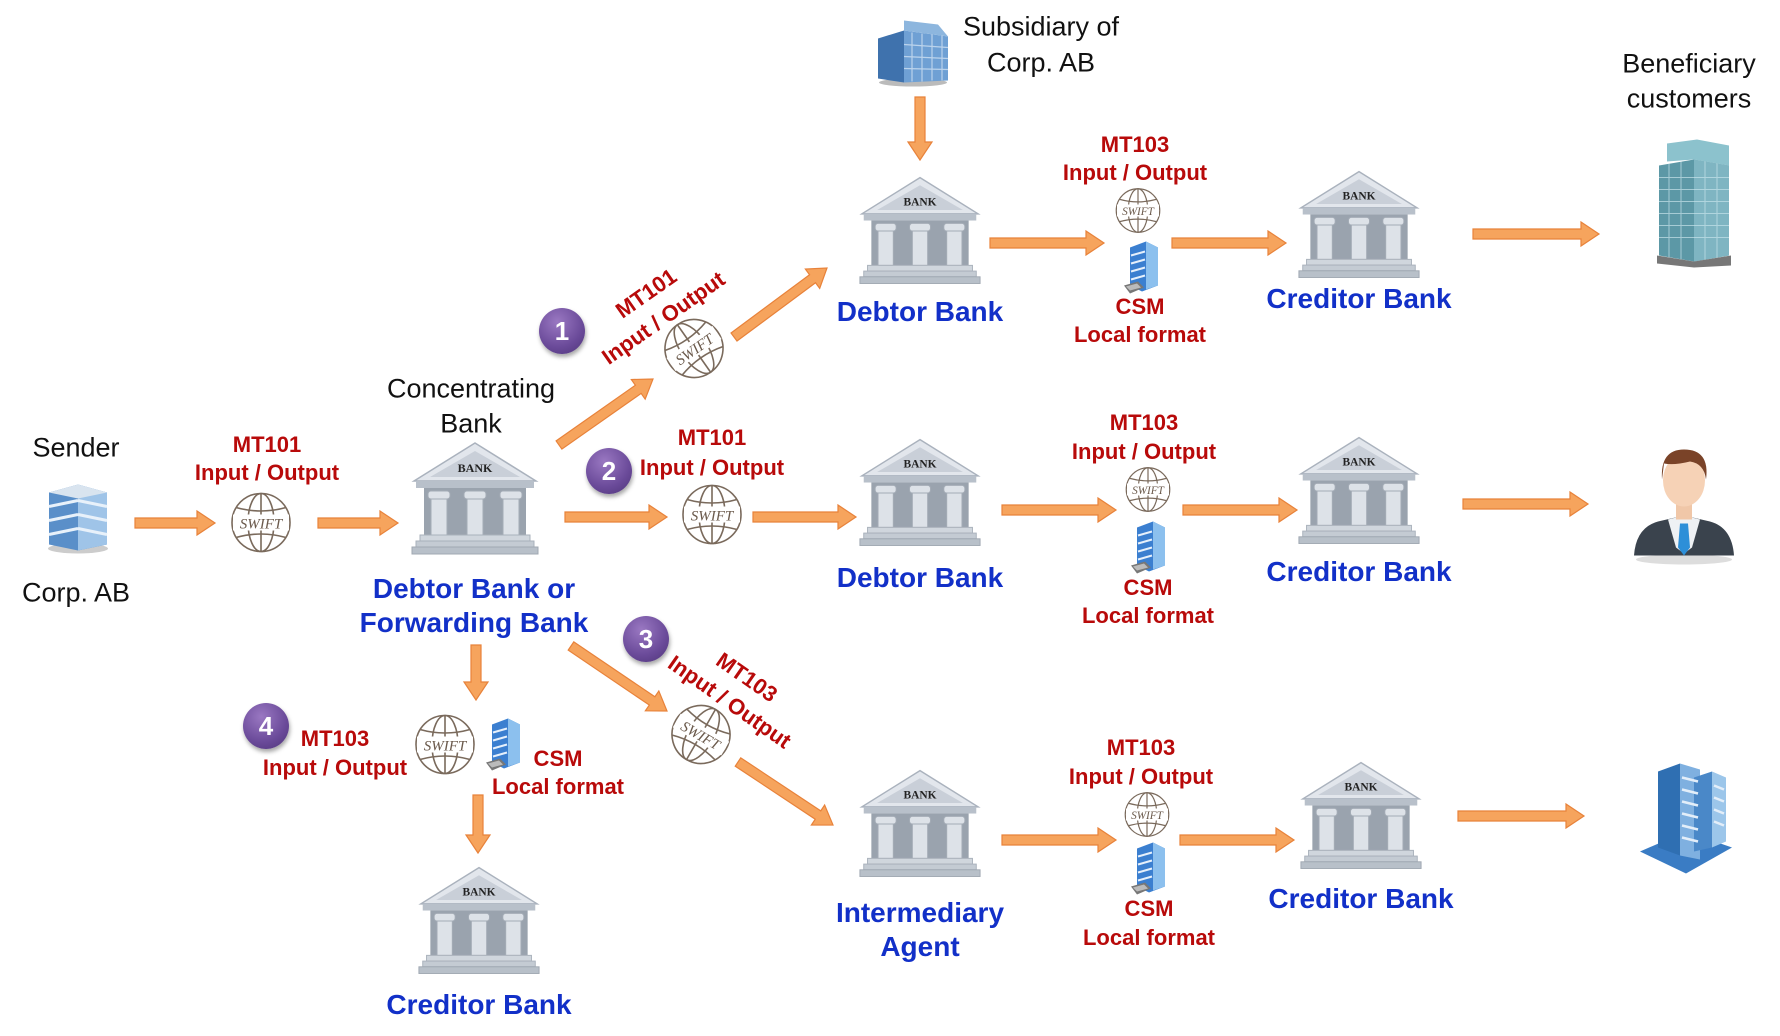 This screenshot has height=1036, width=1780. I want to click on sender-role-label: Sender, so click(76, 447).